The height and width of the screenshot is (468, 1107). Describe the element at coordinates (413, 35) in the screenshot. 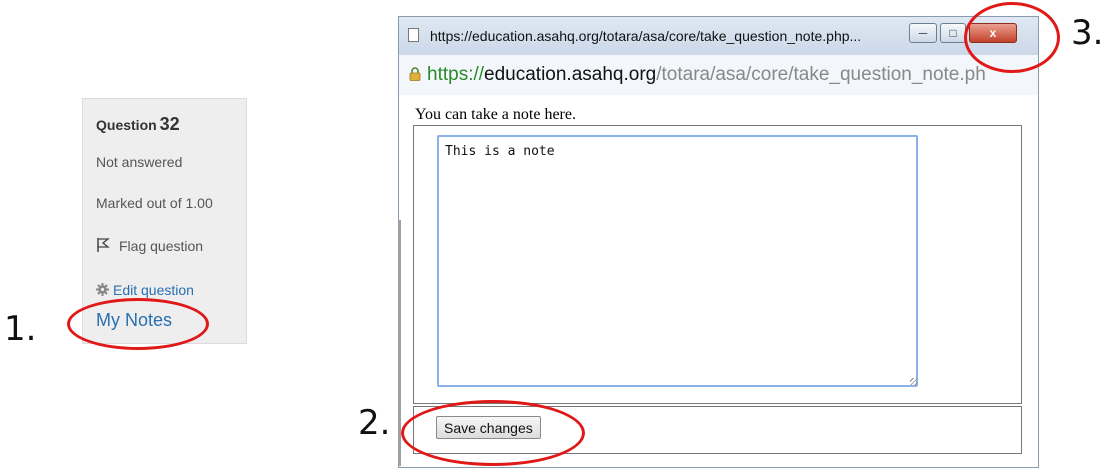

I see `page-icon` at that location.